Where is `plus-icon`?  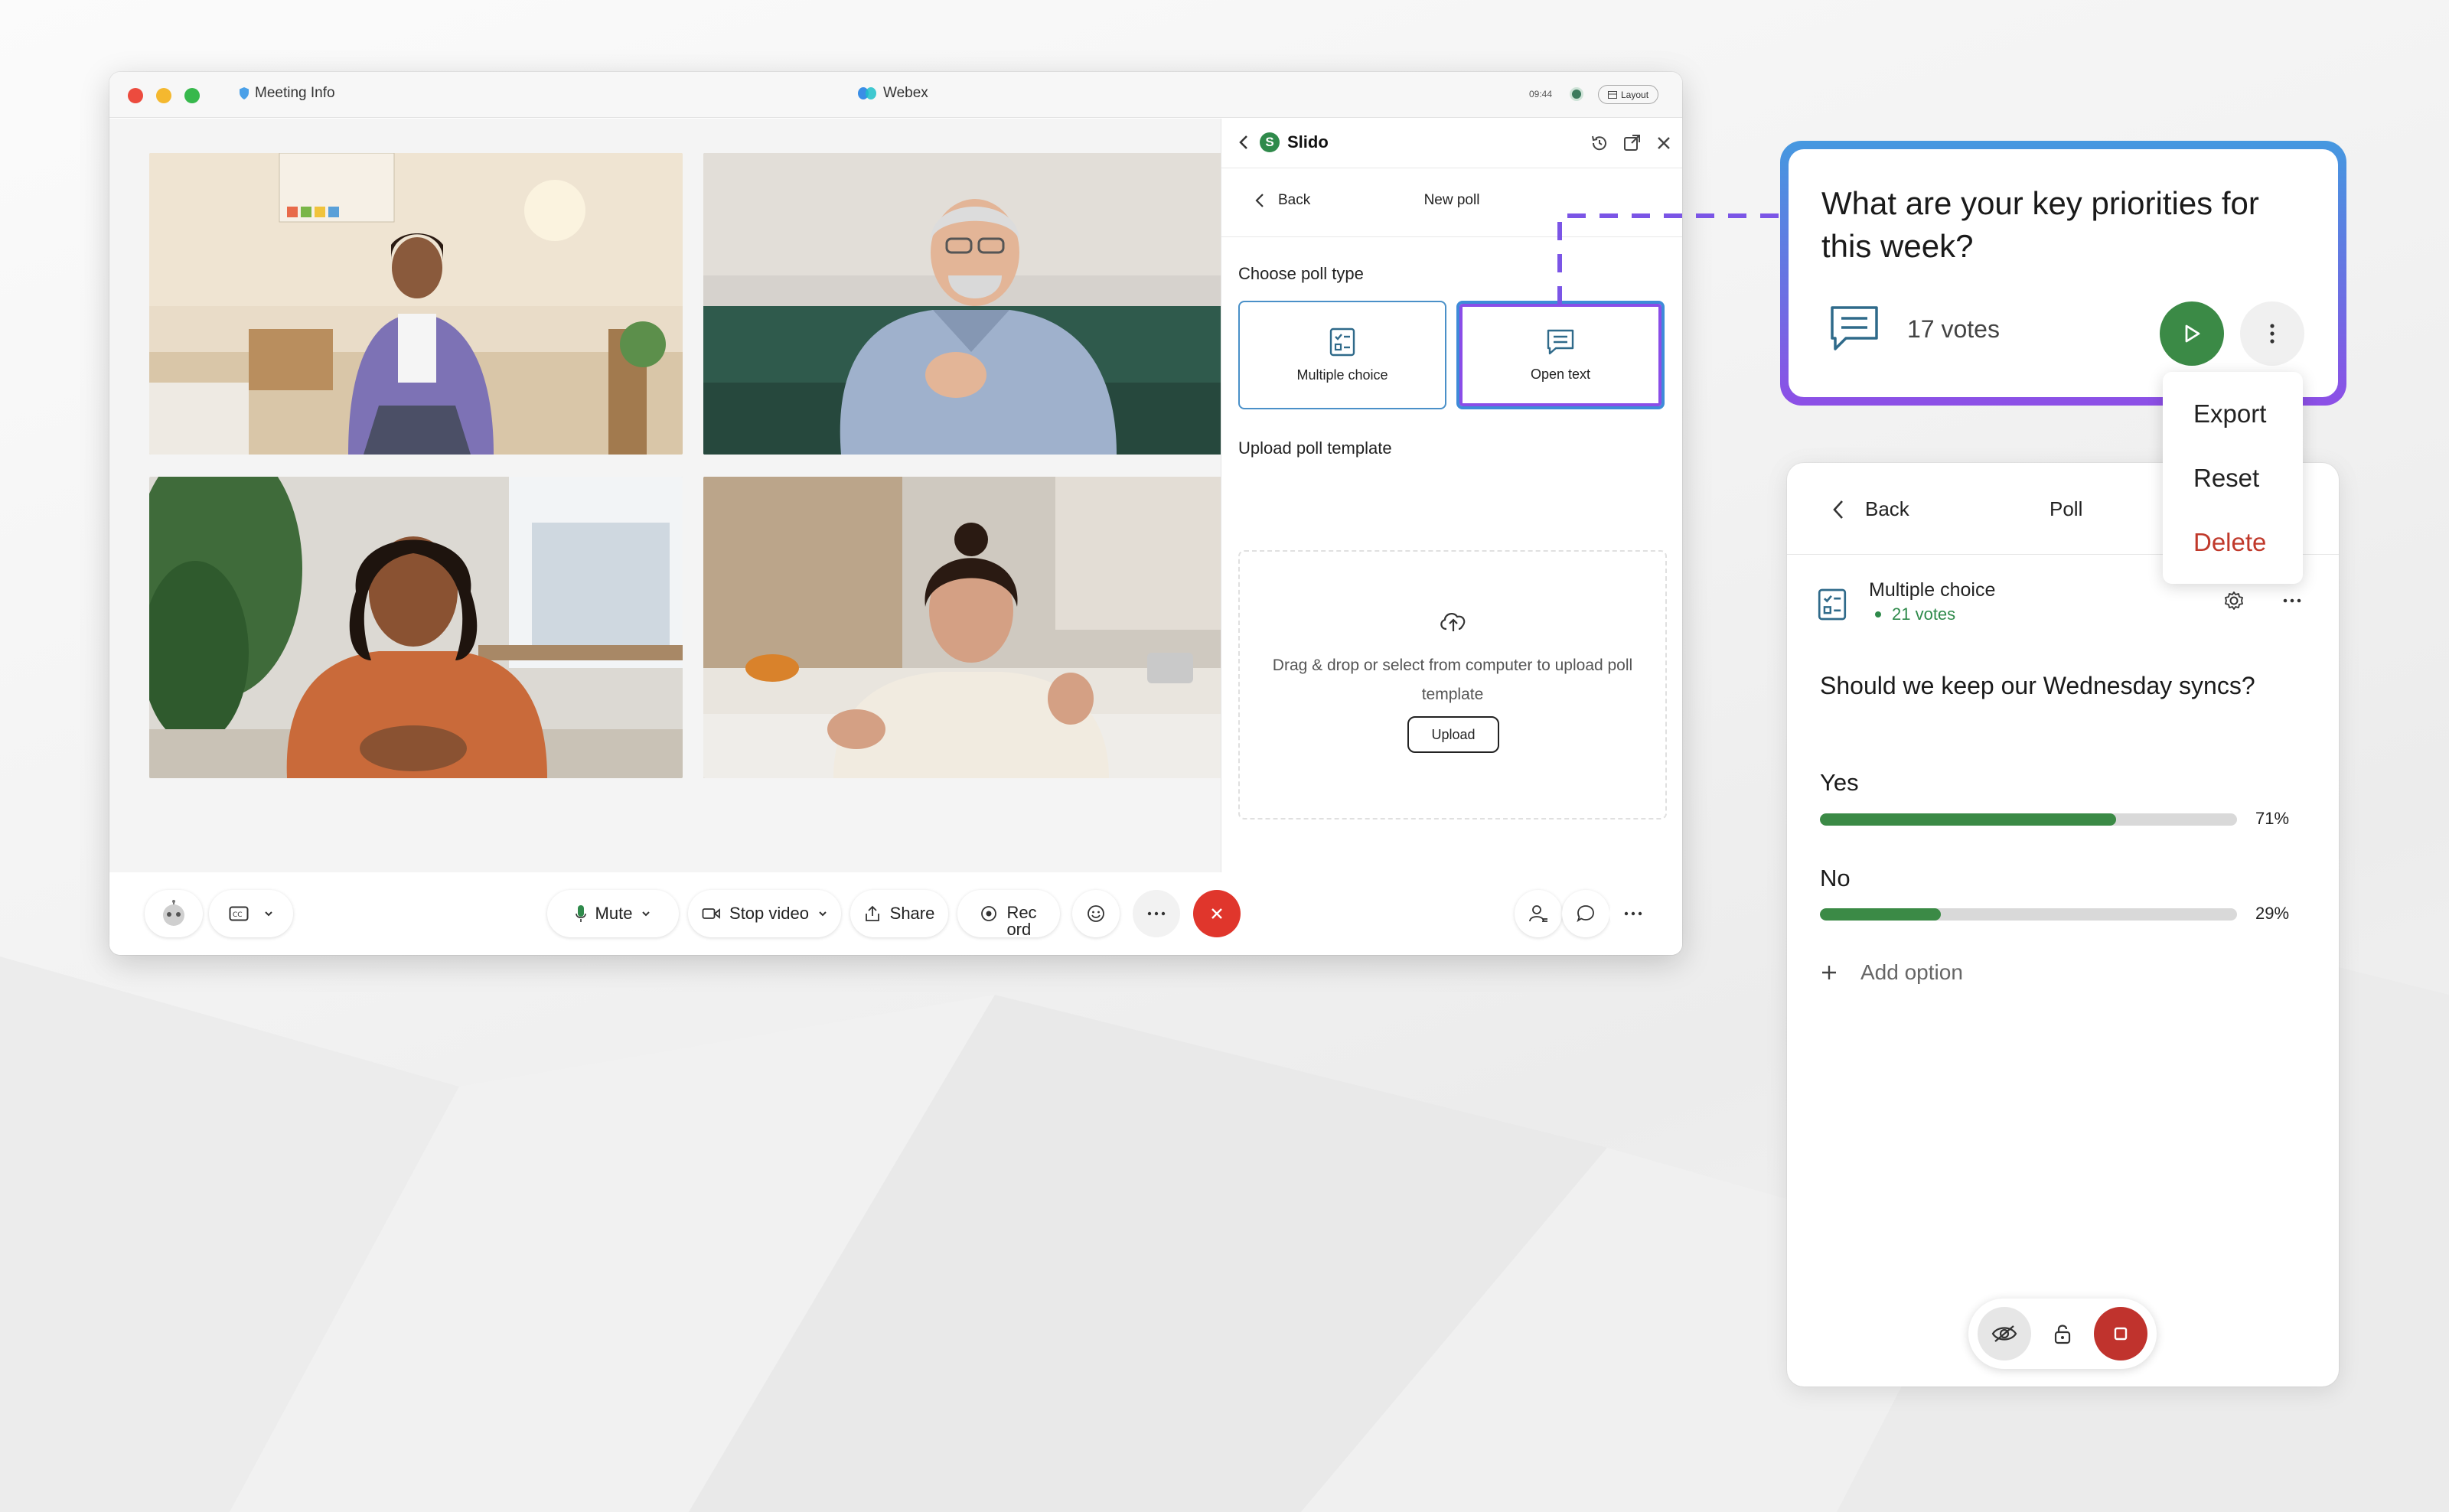 plus-icon is located at coordinates (1829, 973).